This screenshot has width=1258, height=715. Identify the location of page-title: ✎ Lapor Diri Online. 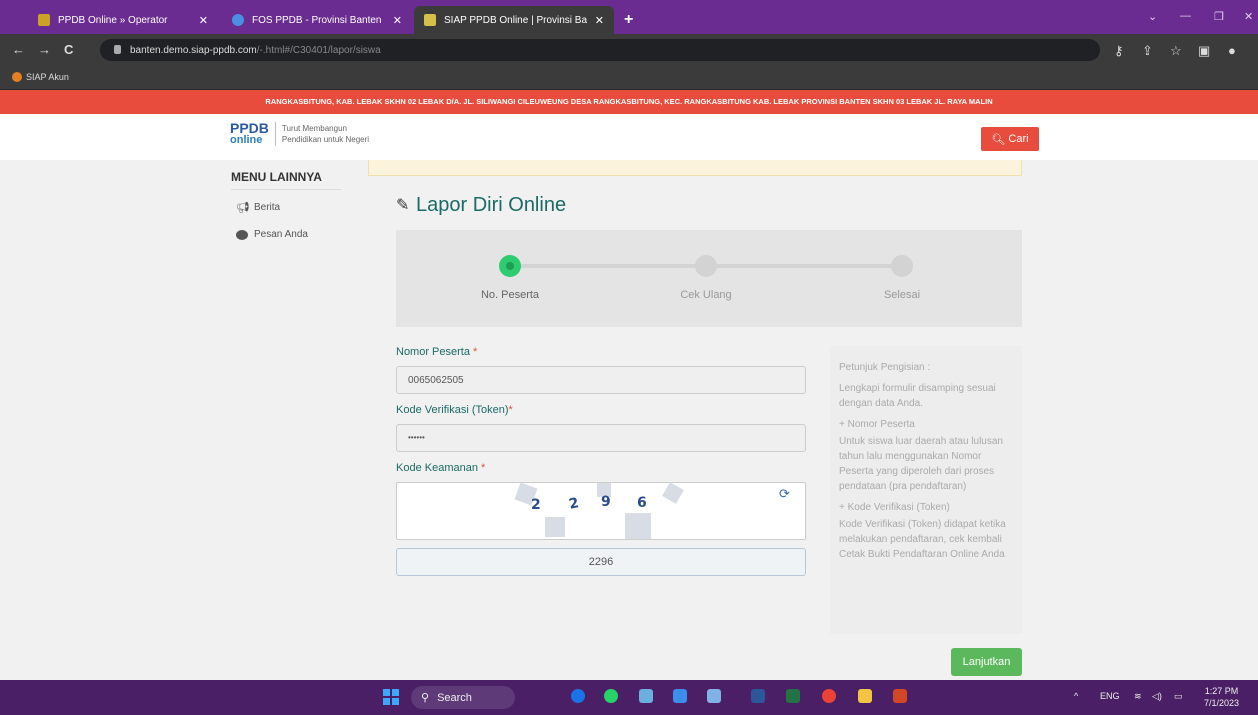
(481, 205).